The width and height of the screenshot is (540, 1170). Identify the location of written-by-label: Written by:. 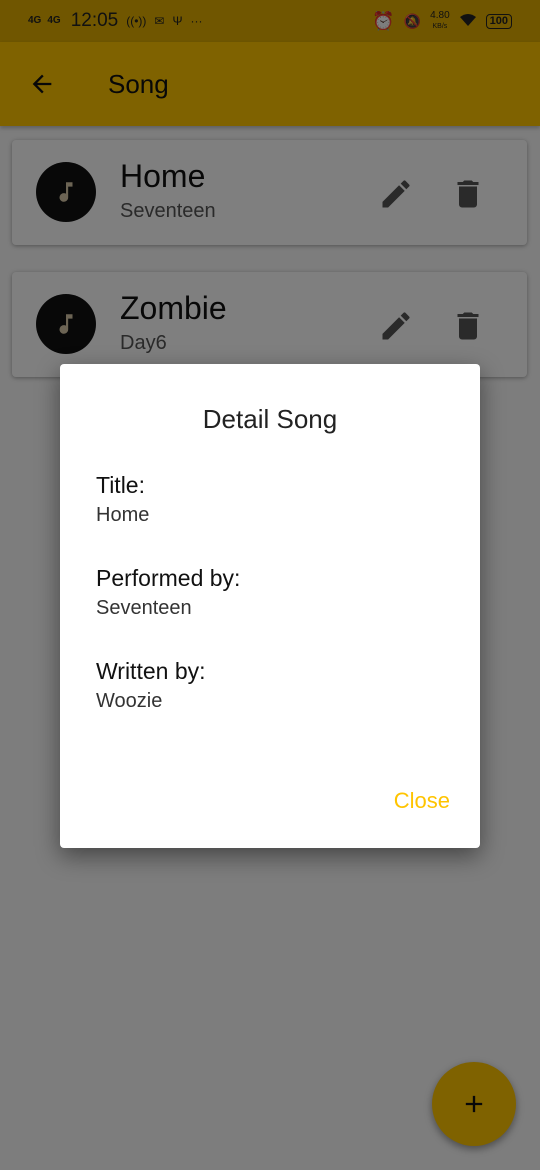
(151, 671).